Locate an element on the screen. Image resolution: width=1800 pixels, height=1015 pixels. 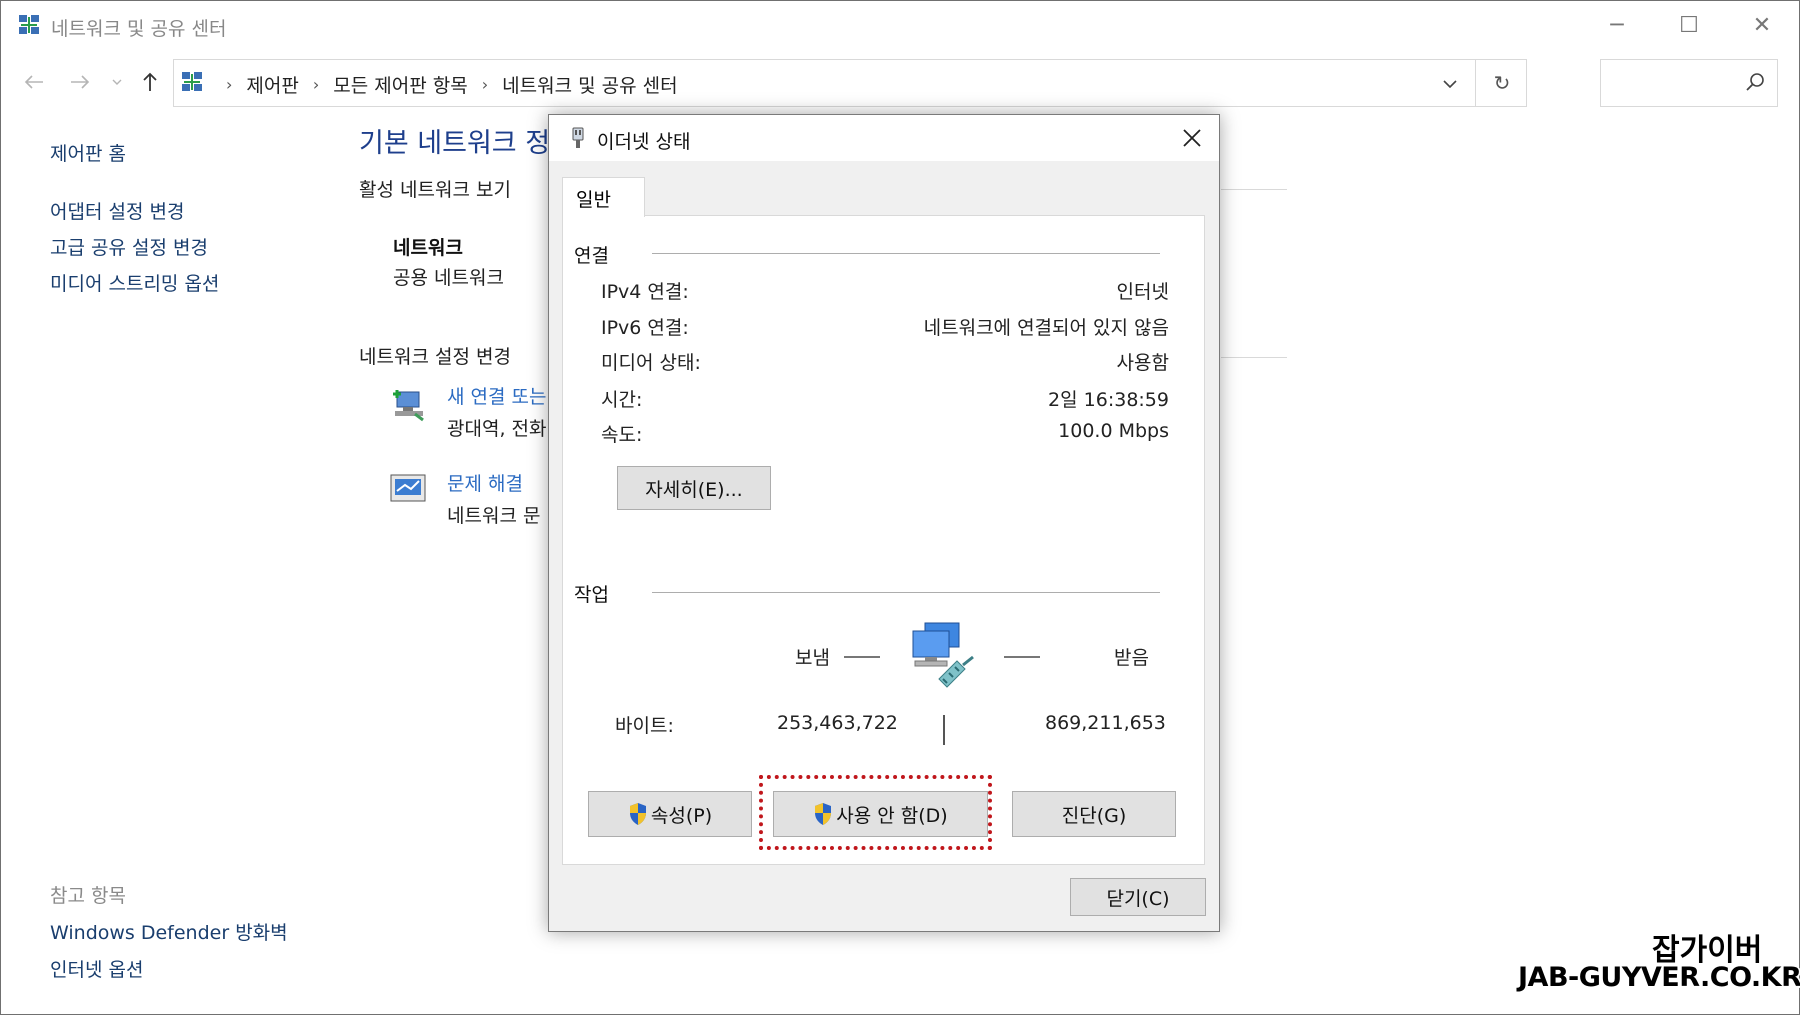
navigation-bar: › 제어판 › 모든 제어판 항목 › 네트워크 및 공유 센터 ↻ is located at coordinates (900, 84).